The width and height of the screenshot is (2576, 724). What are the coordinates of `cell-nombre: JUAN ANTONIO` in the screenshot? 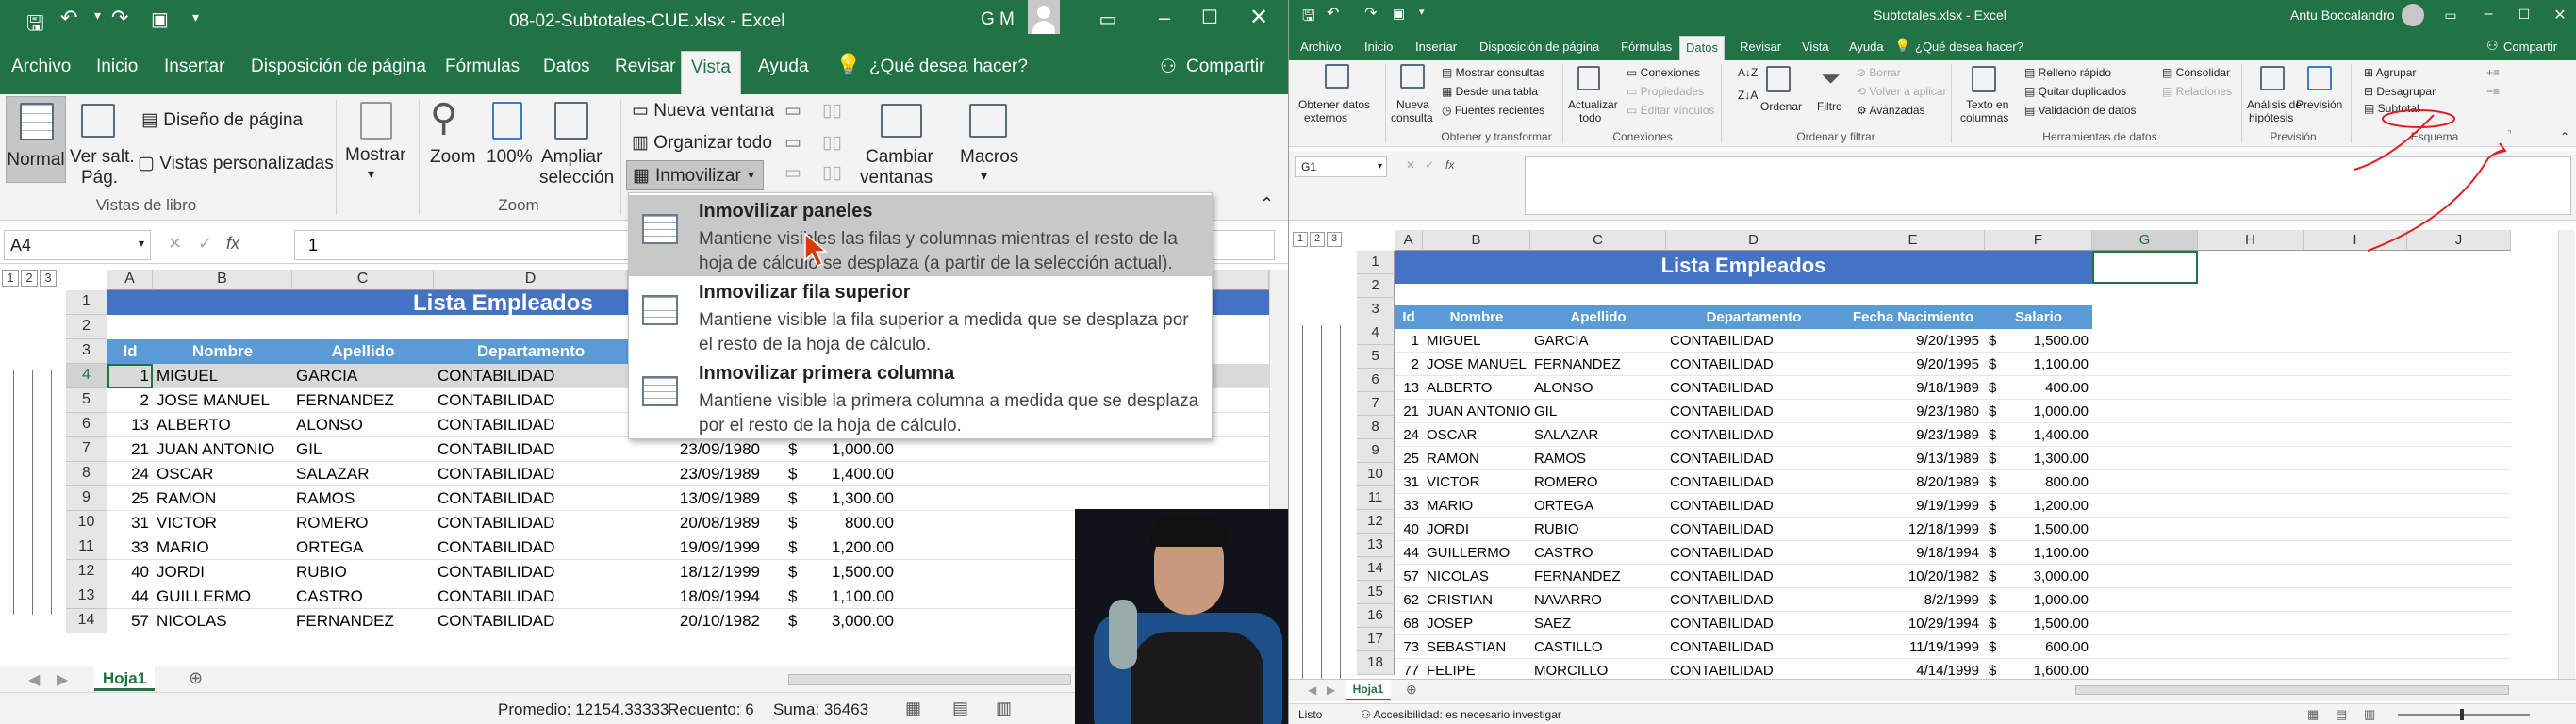 It's located at (224, 449).